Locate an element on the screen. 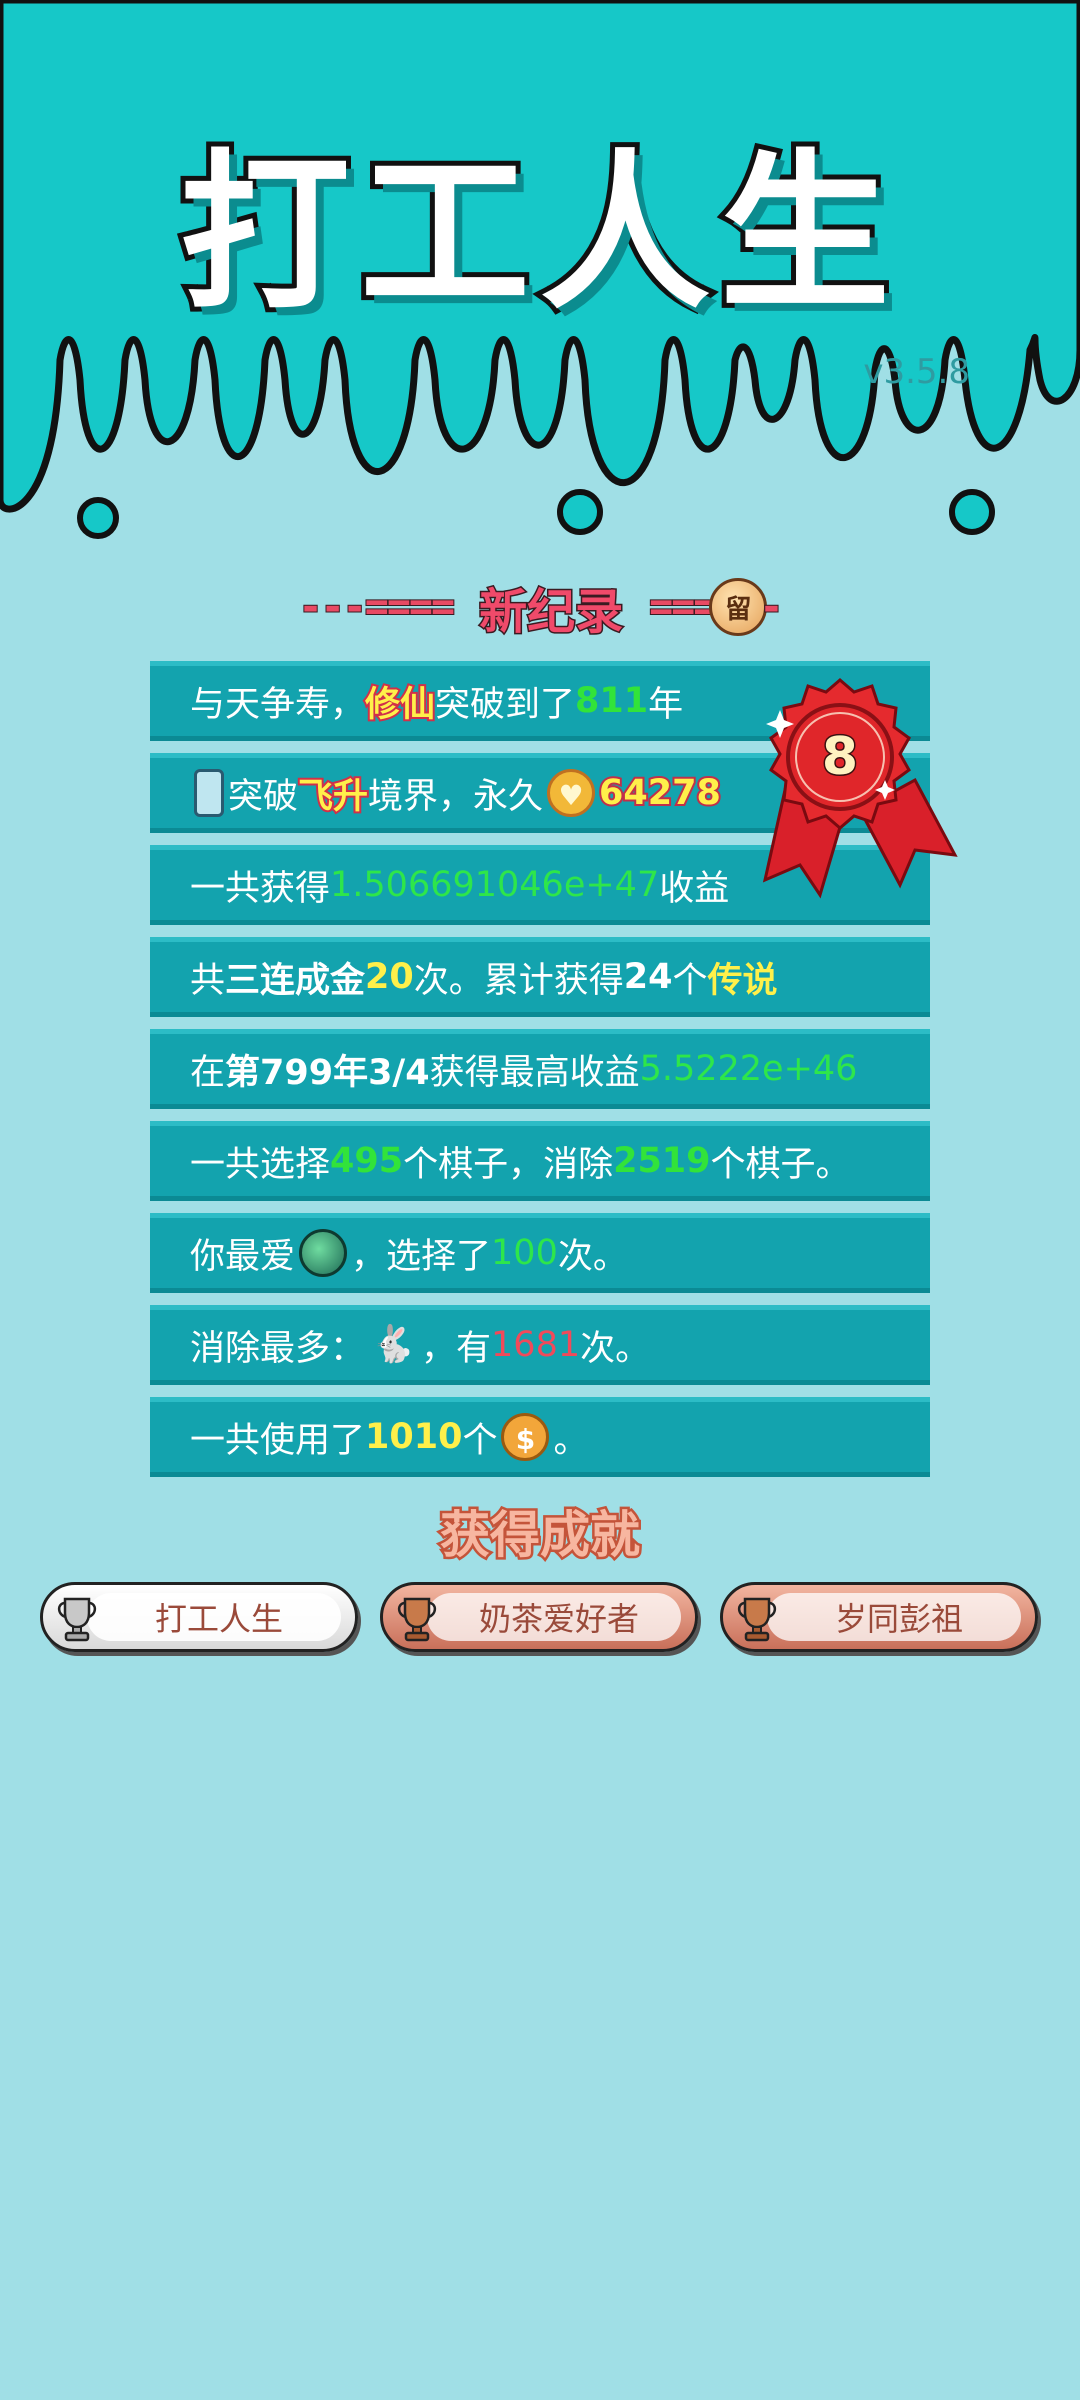 This screenshot has height=2400, width=1080. stat-text: 突破 is located at coordinates (263, 796).